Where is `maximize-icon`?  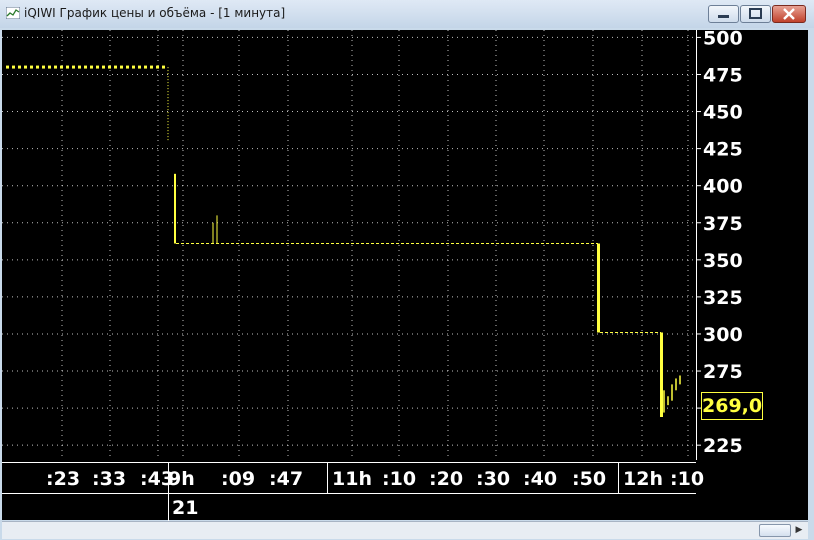
maximize-icon is located at coordinates (755, 13).